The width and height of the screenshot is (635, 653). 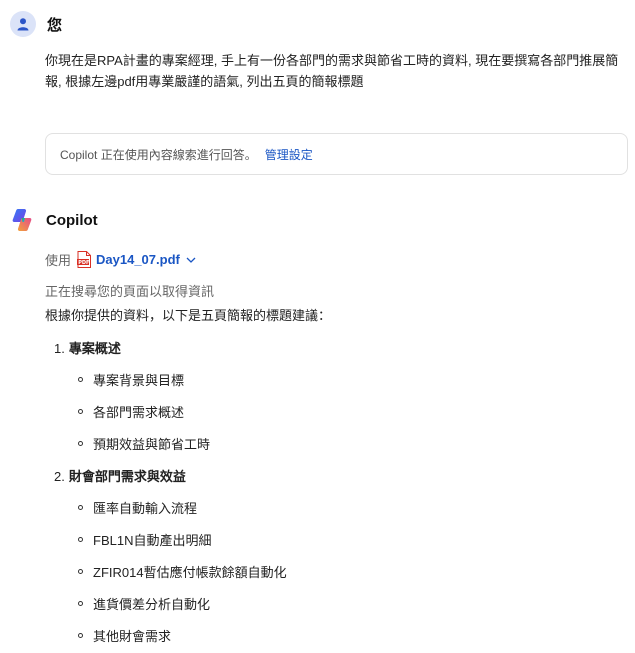 I want to click on list-item: 各部門需求概述, so click(x=131, y=411).